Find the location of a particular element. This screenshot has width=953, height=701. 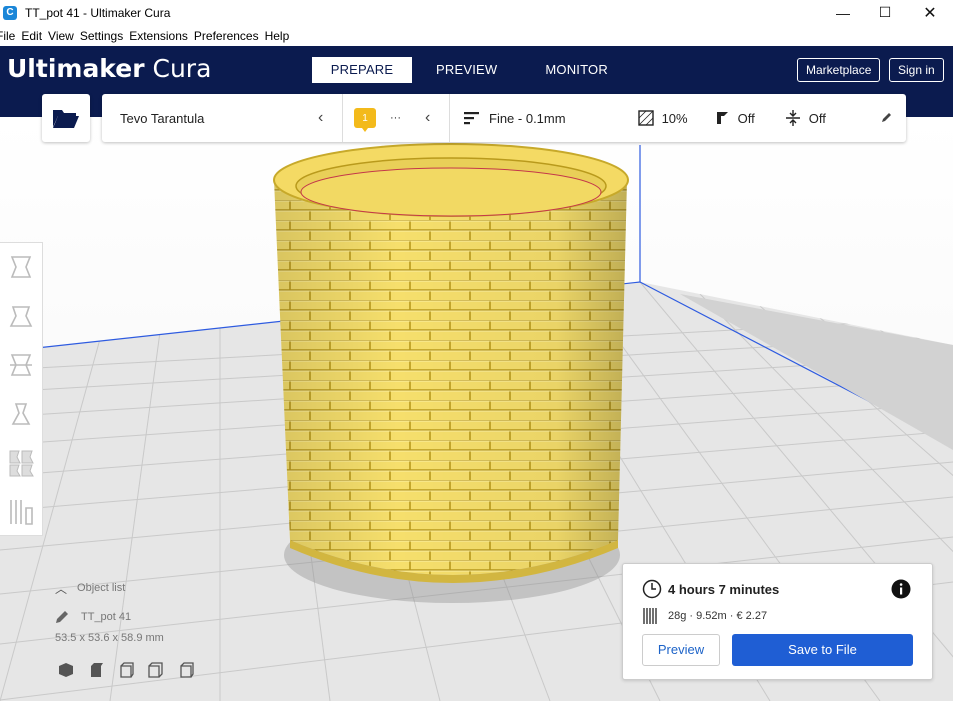

custom-settings-button is located at coordinates (886, 118).